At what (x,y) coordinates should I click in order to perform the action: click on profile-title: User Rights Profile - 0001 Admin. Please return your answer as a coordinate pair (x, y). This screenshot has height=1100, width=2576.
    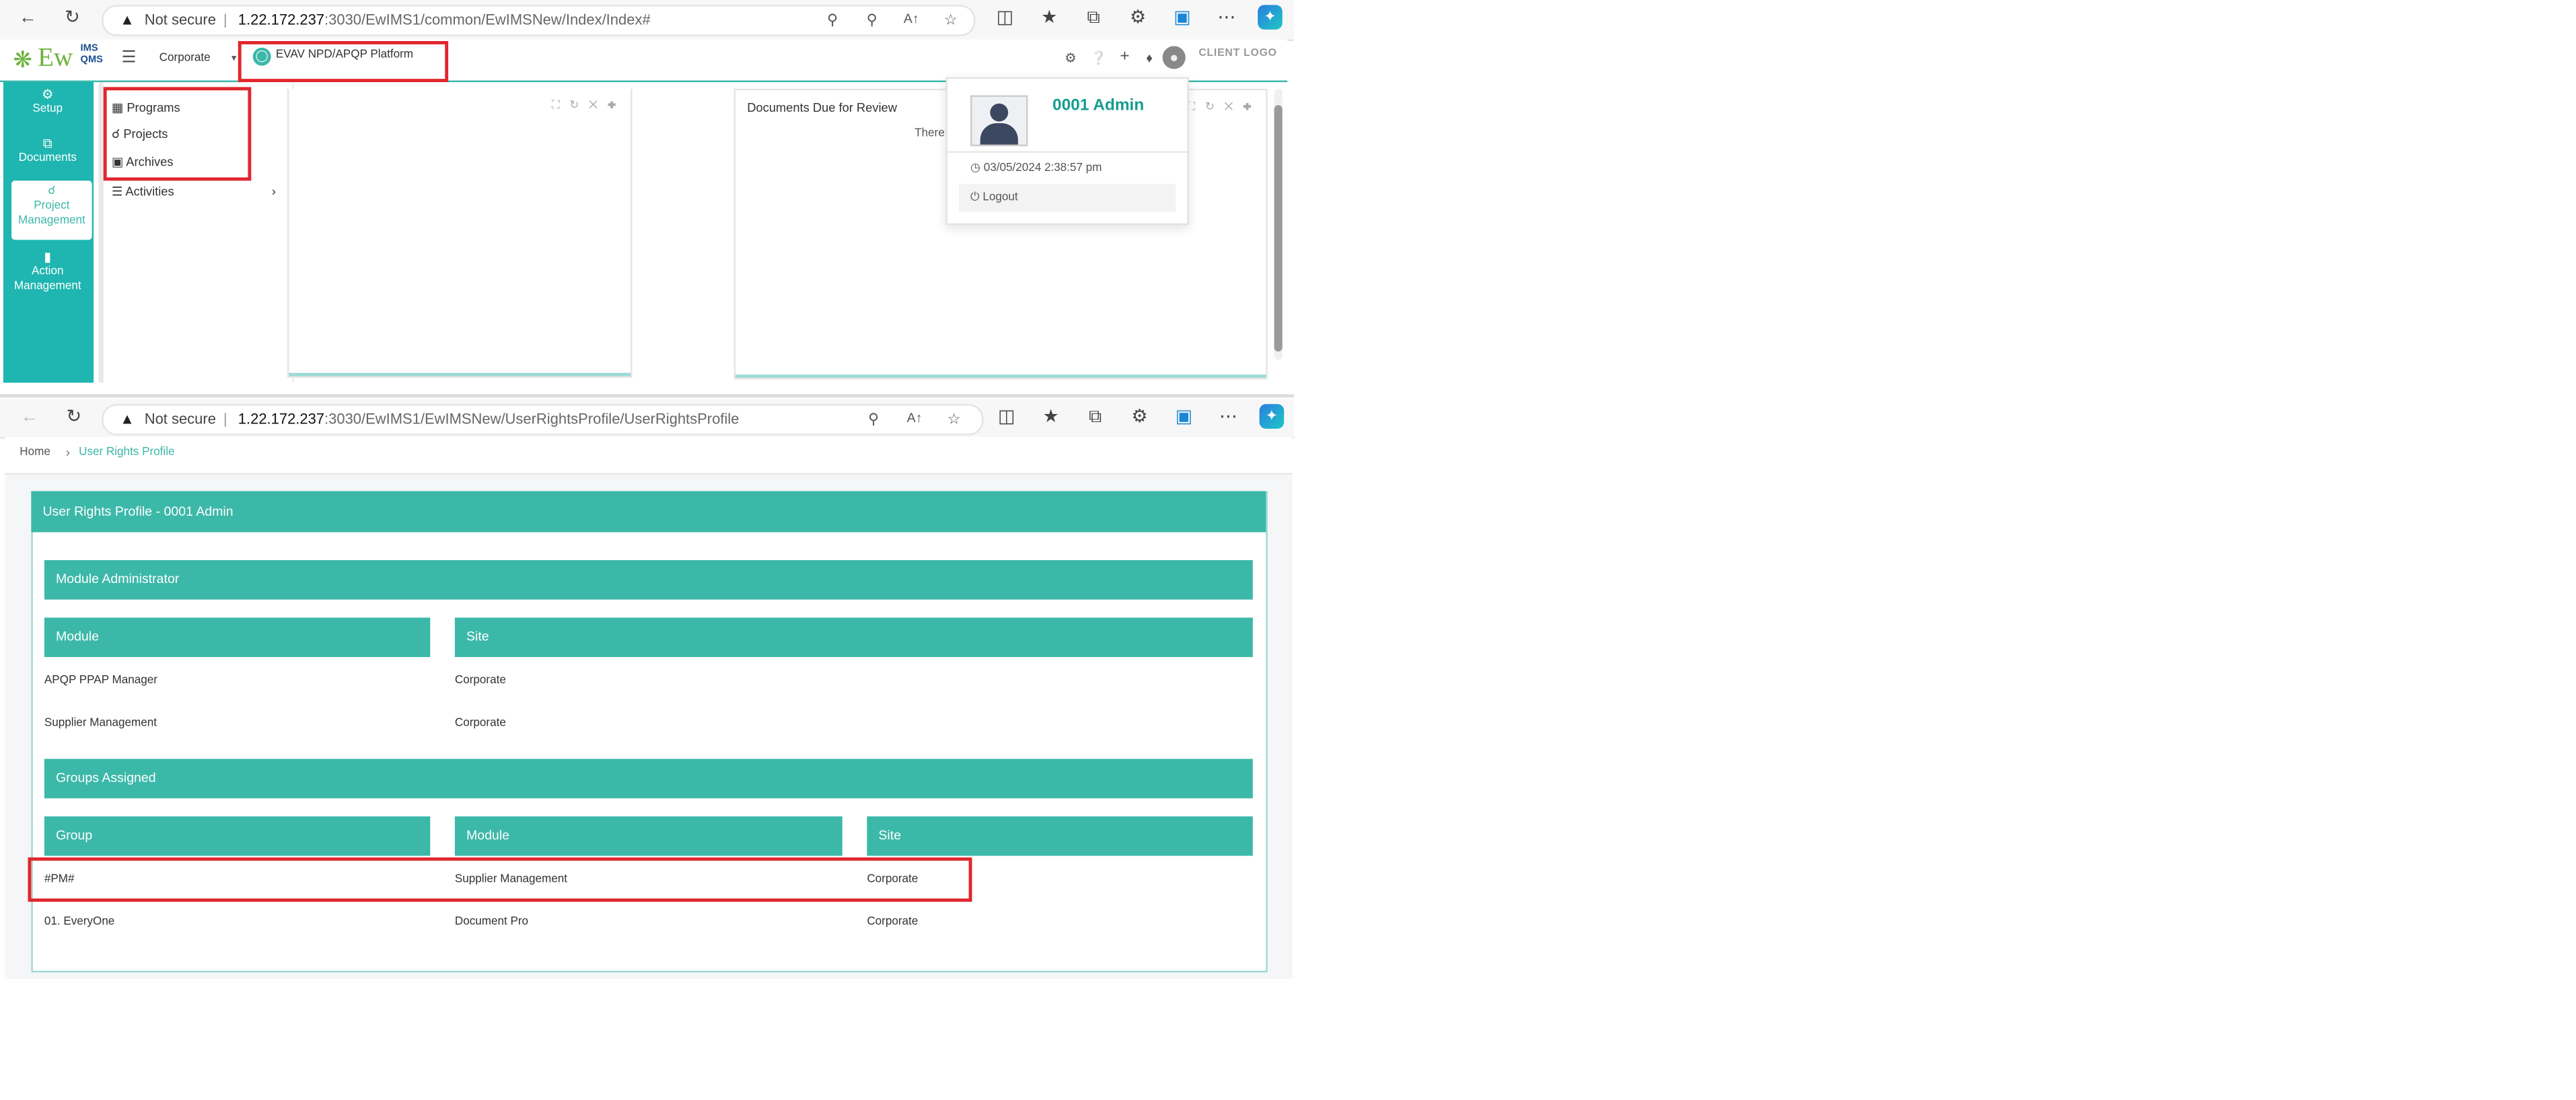
    Looking at the image, I should click on (648, 511).